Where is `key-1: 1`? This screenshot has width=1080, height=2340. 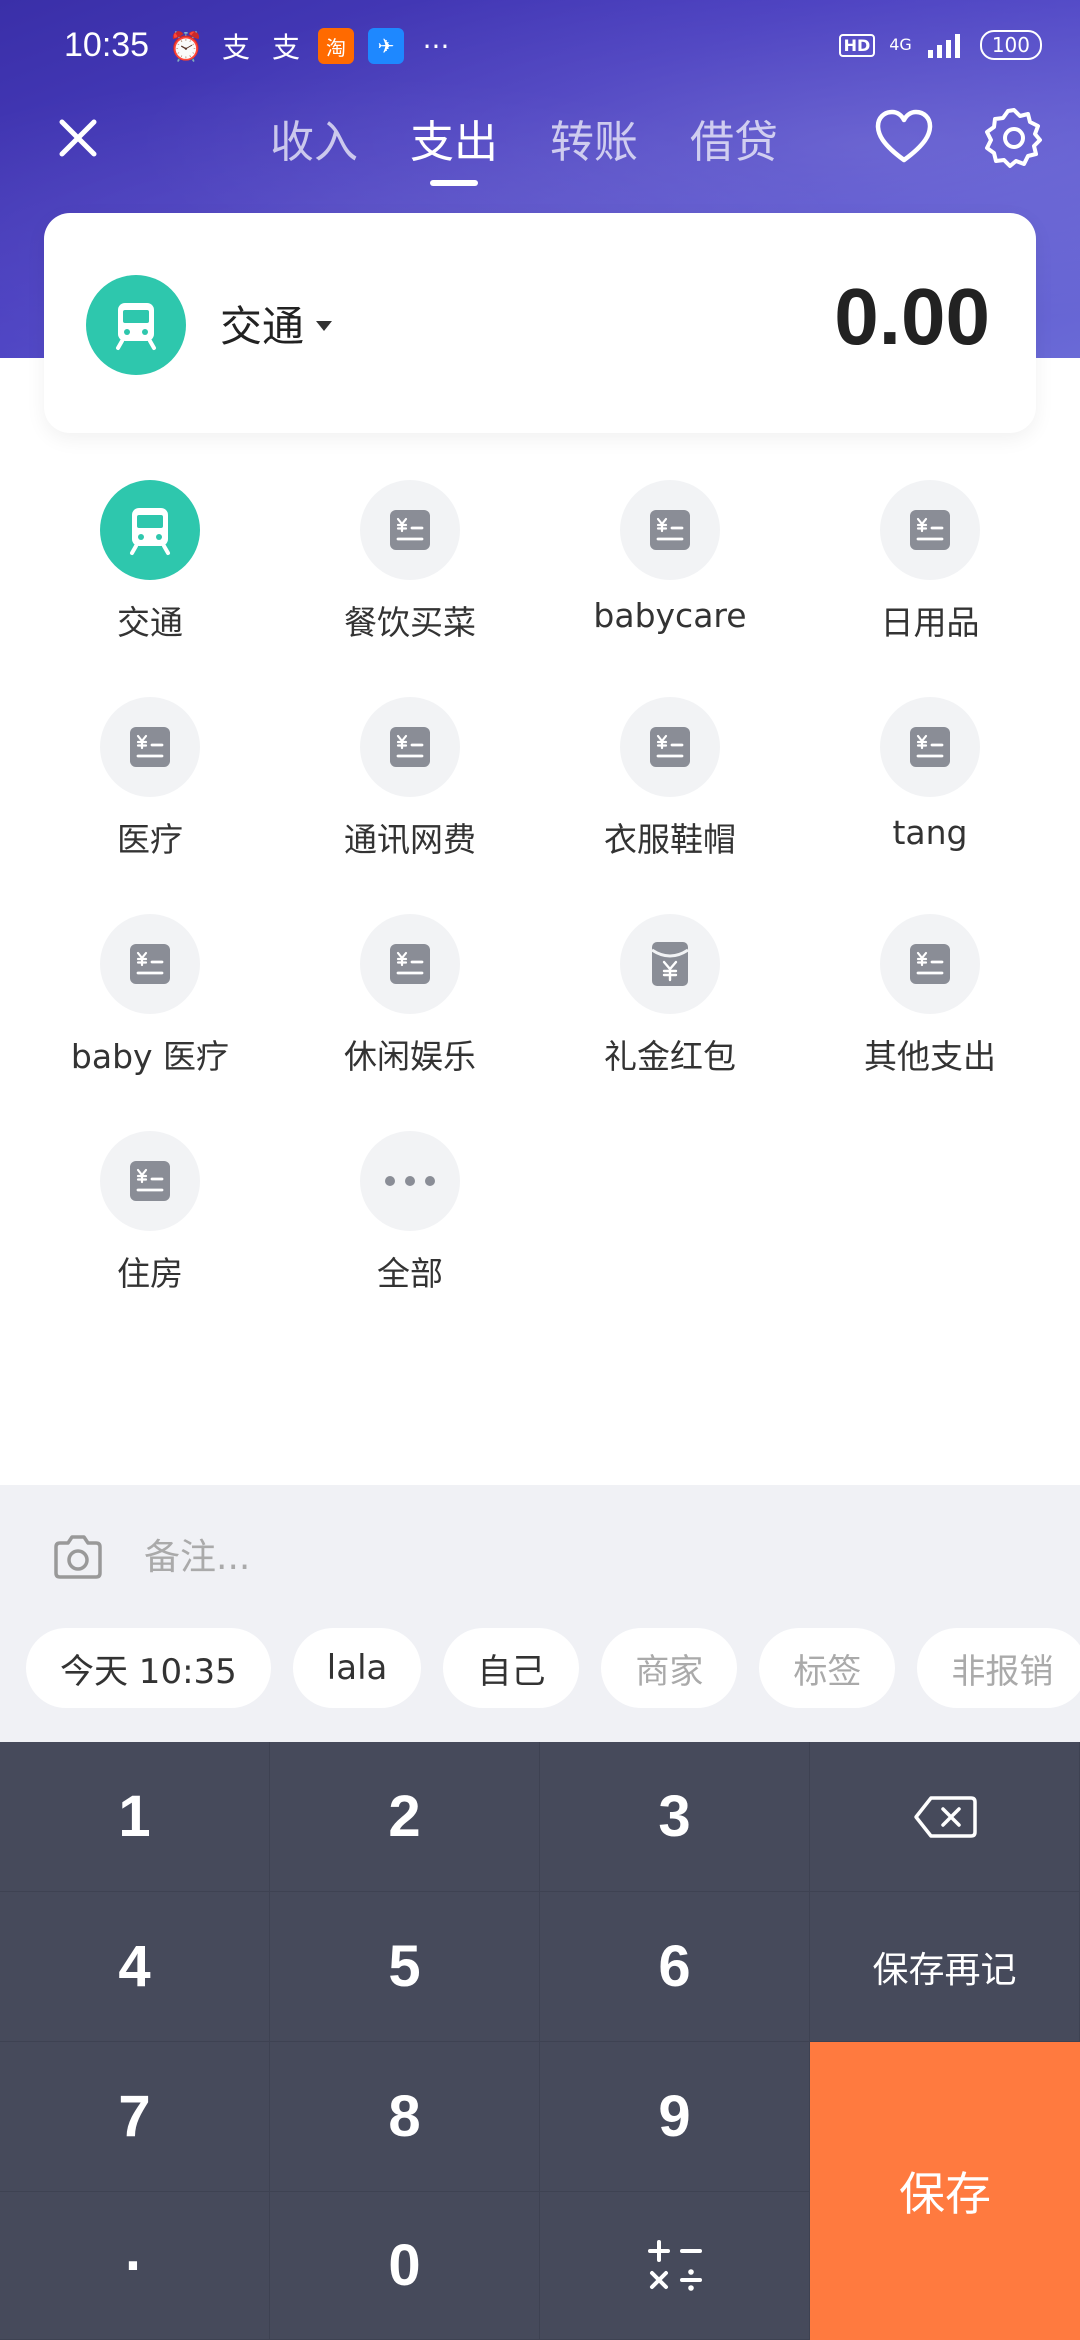 key-1: 1 is located at coordinates (135, 1817).